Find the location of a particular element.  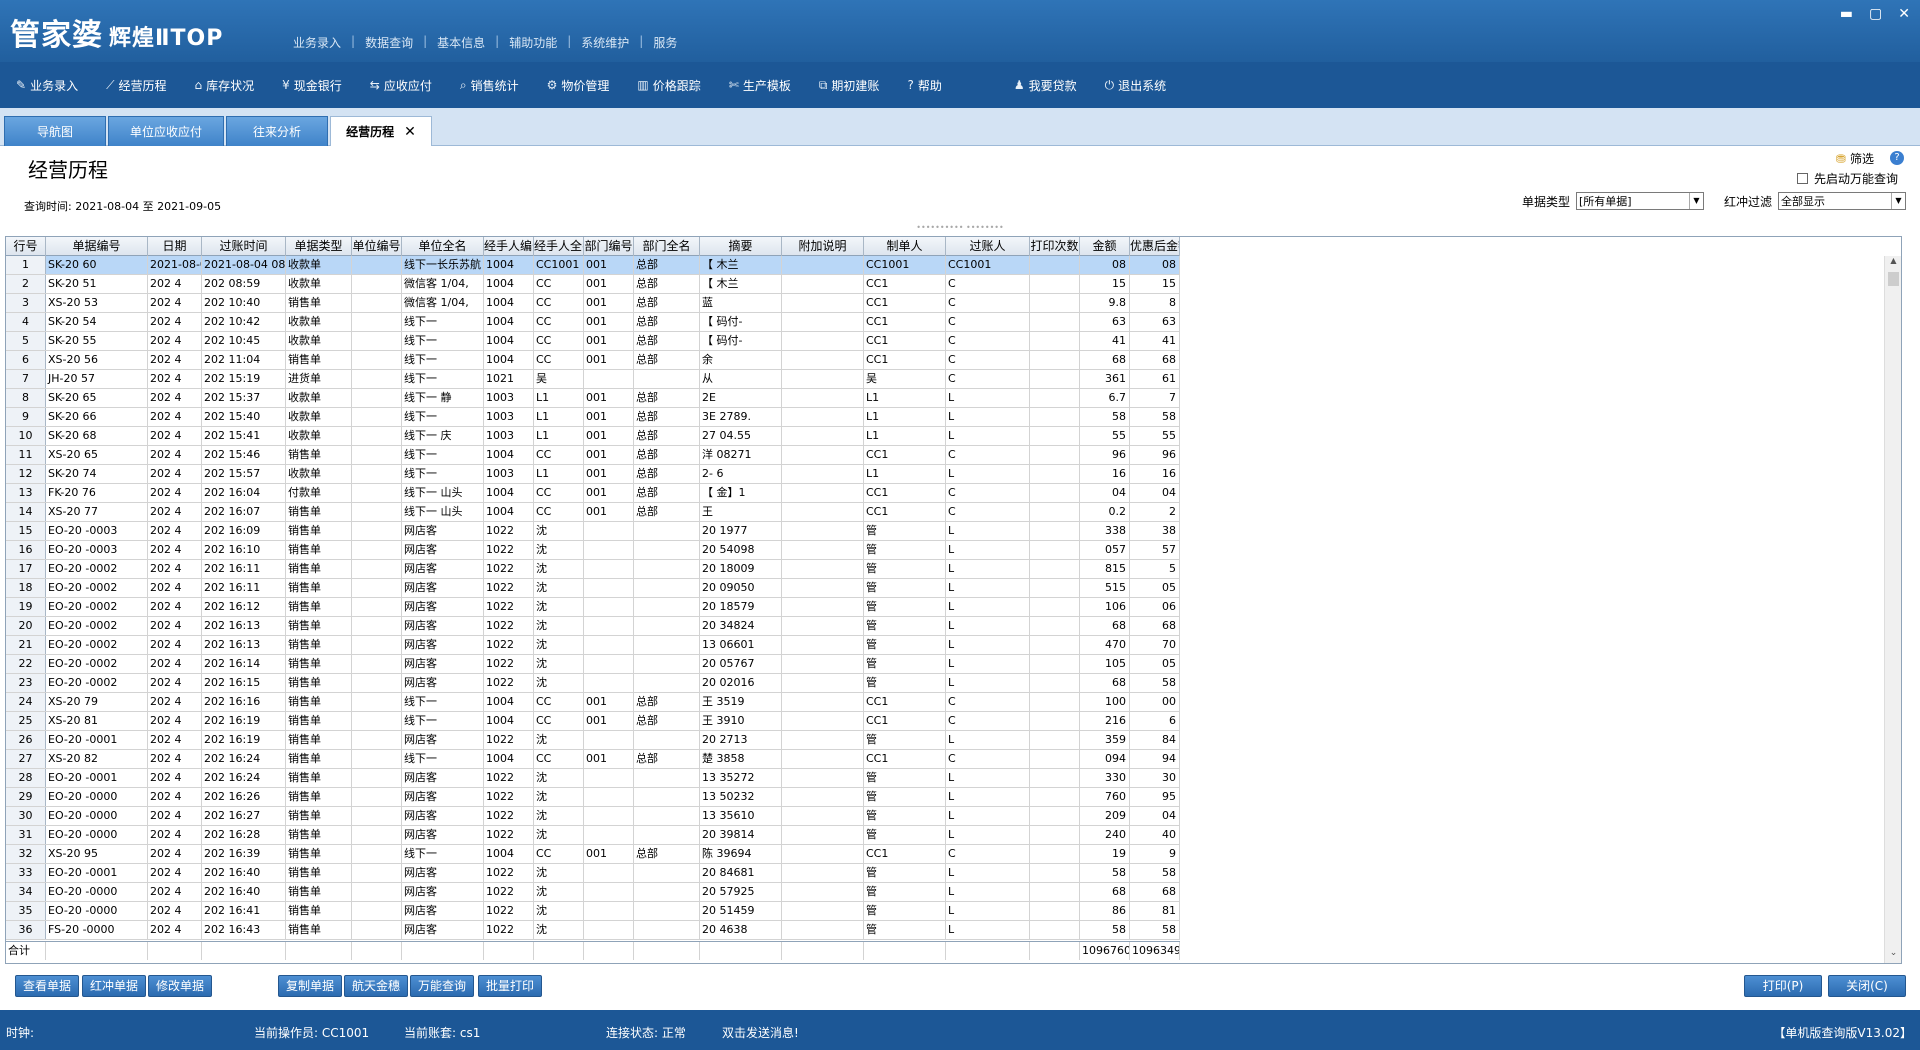

tab-business-history: 经营历程 ✕ is located at coordinates (381, 131).